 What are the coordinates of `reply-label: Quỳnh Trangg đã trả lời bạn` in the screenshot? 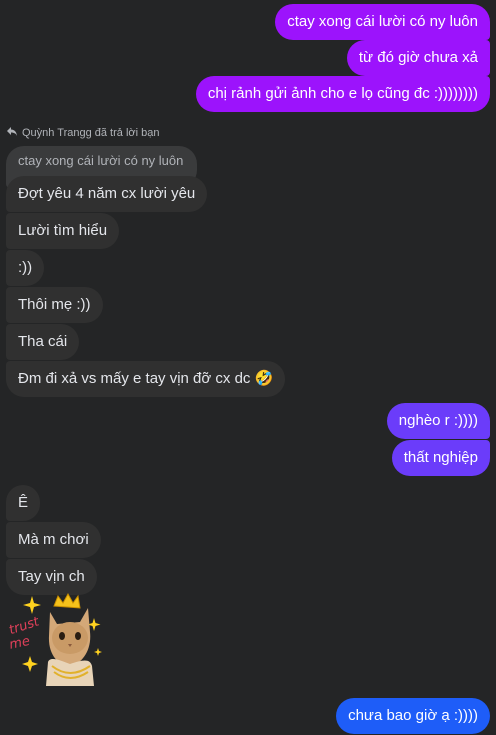 It's located at (91, 132).